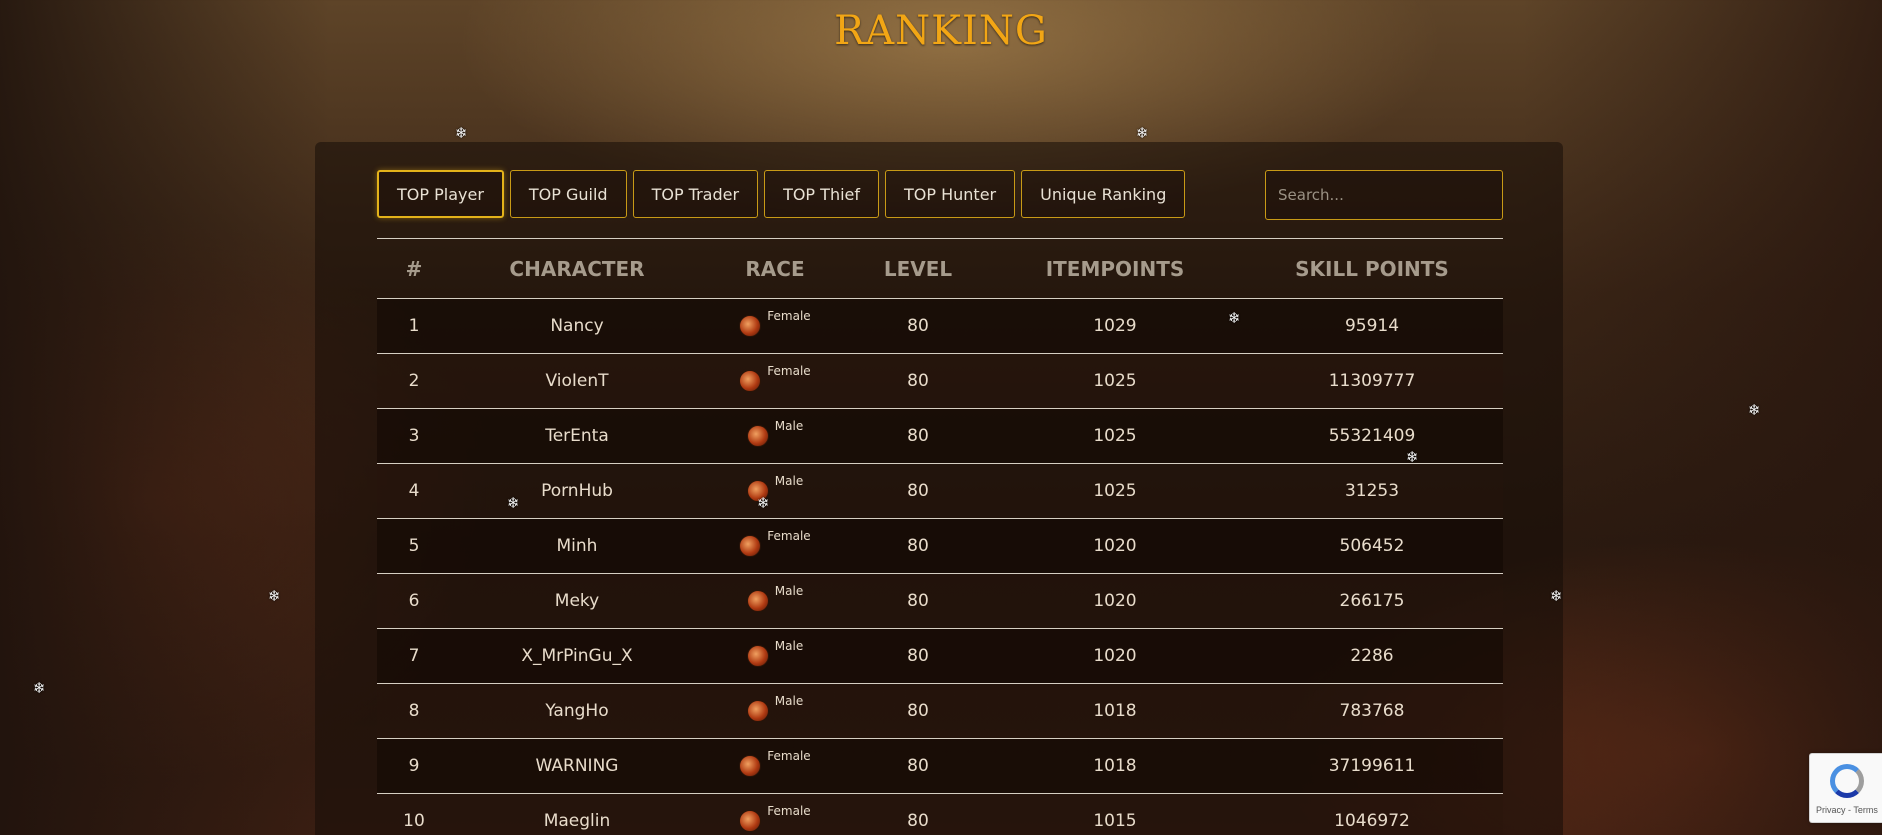 The width and height of the screenshot is (1882, 835). Describe the element at coordinates (577, 326) in the screenshot. I see `character-name: Nancy` at that location.